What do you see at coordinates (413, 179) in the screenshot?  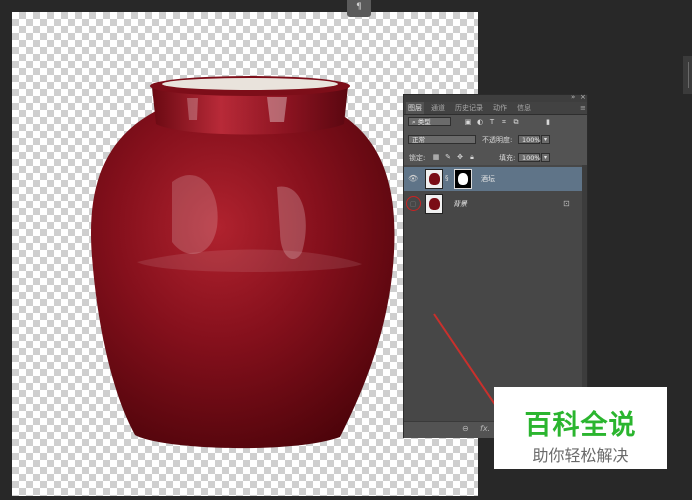 I see `eye-icon: 👁︎` at bounding box center [413, 179].